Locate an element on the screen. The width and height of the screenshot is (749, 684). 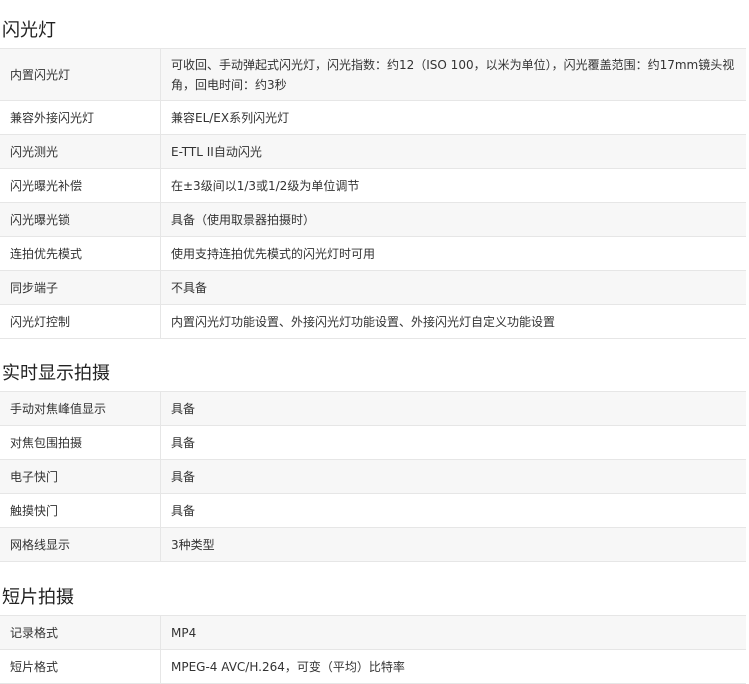
table-row: 手动对焦峰值显示 具备 is located at coordinates (373, 408).